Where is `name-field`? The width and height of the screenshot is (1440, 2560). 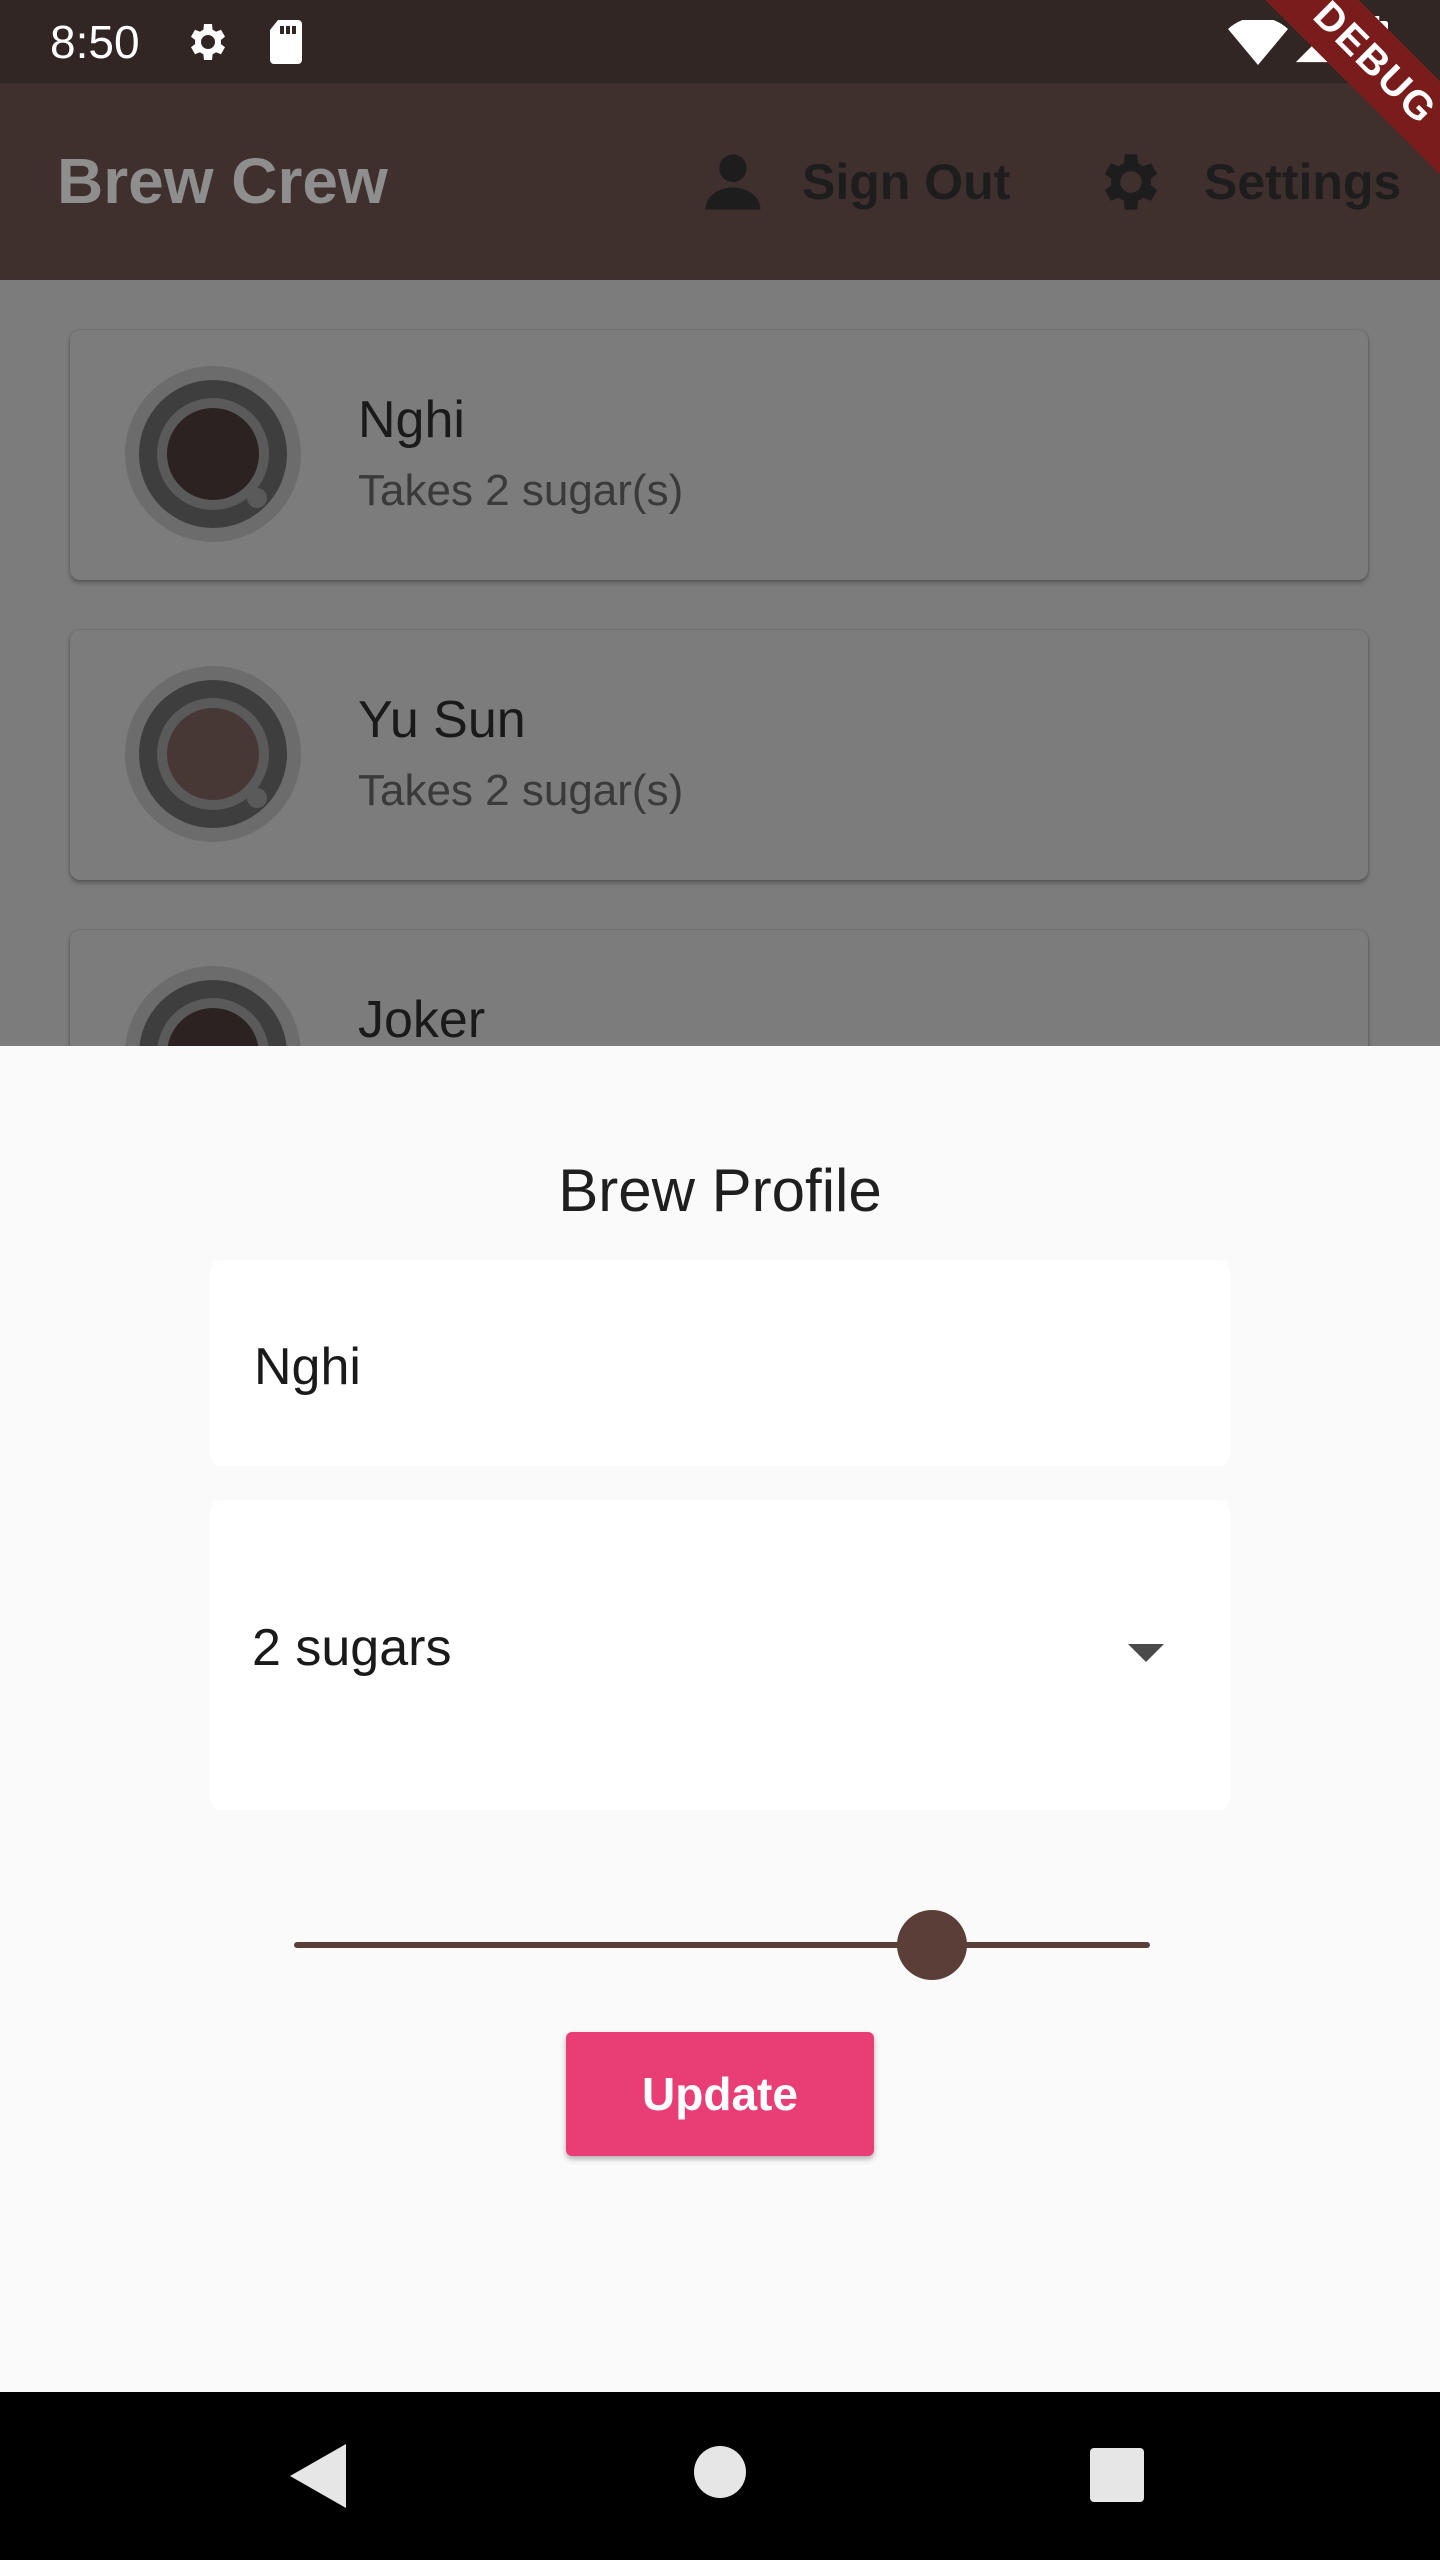 name-field is located at coordinates (720, 1363).